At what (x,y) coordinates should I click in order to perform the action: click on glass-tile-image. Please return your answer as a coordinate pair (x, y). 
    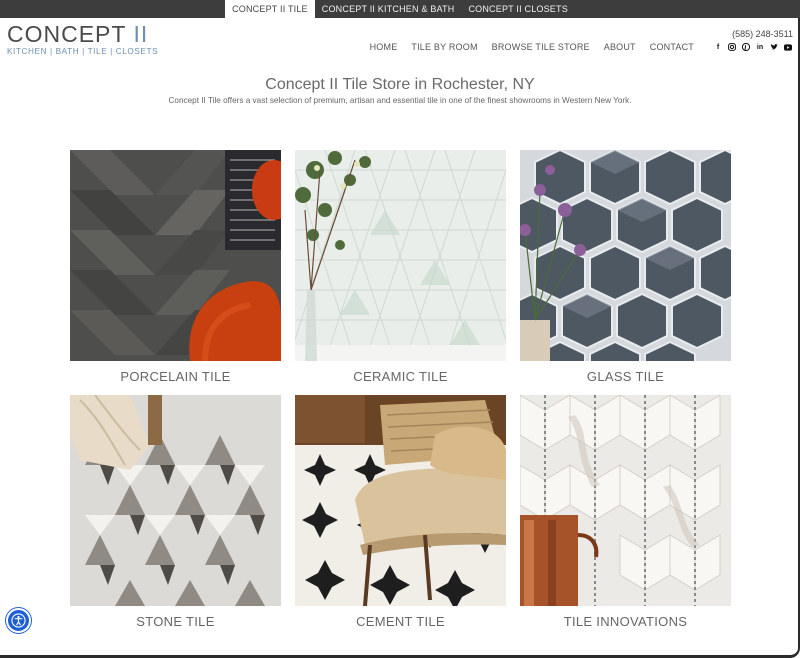
    Looking at the image, I should click on (625, 255).